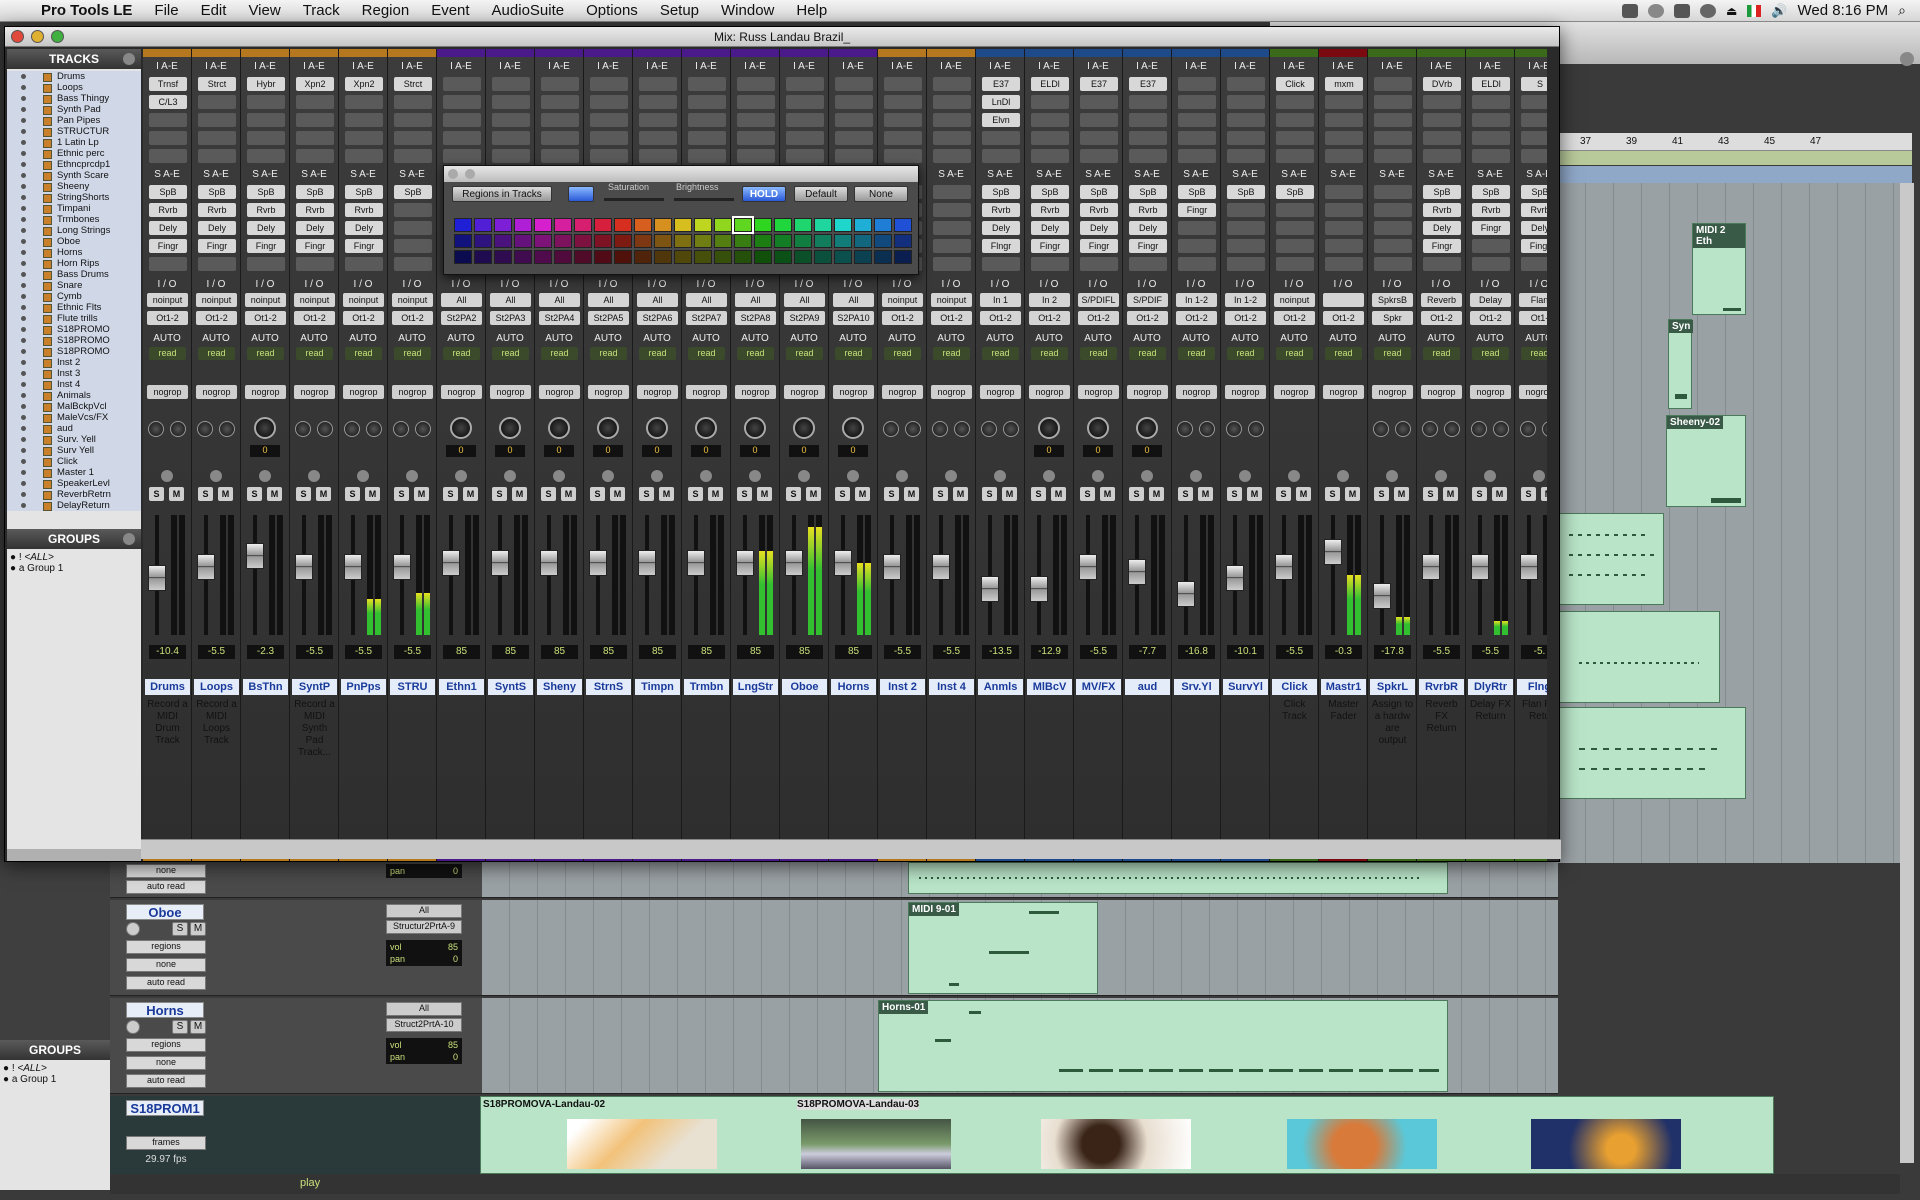 Image resolution: width=1920 pixels, height=1200 pixels. What do you see at coordinates (1902, 10) in the screenshot?
I see `spotlight-icon: ⌕` at bounding box center [1902, 10].